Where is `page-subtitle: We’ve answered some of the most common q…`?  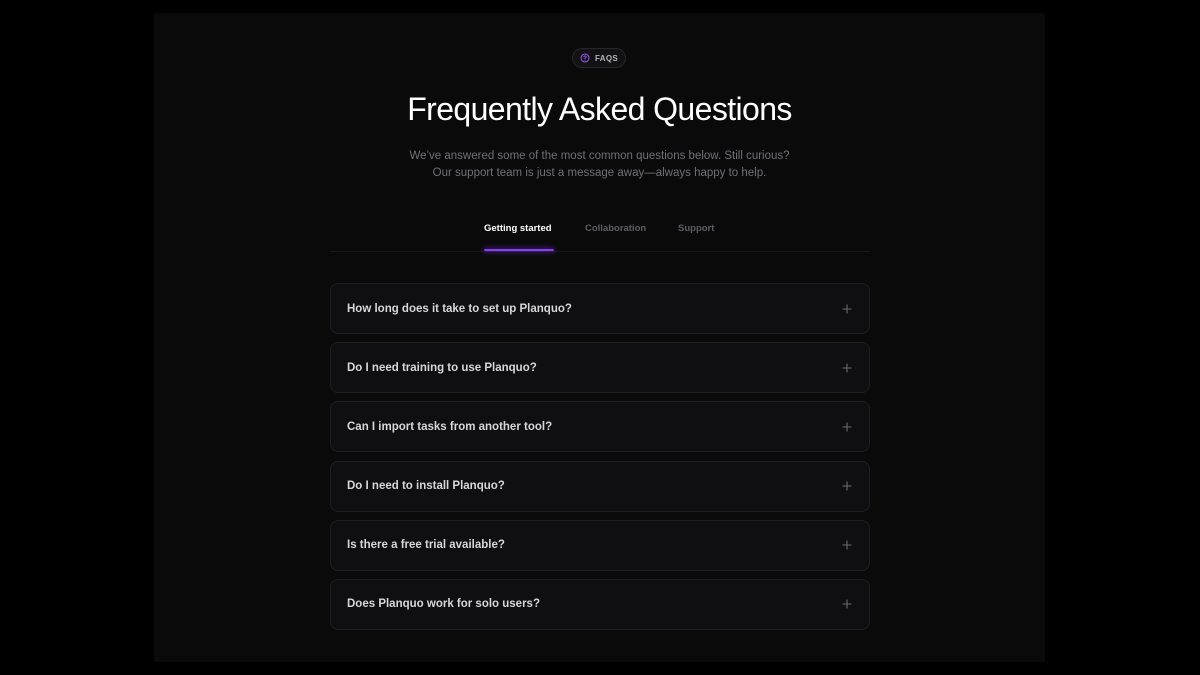 page-subtitle: We’ve answered some of the most common q… is located at coordinates (599, 165).